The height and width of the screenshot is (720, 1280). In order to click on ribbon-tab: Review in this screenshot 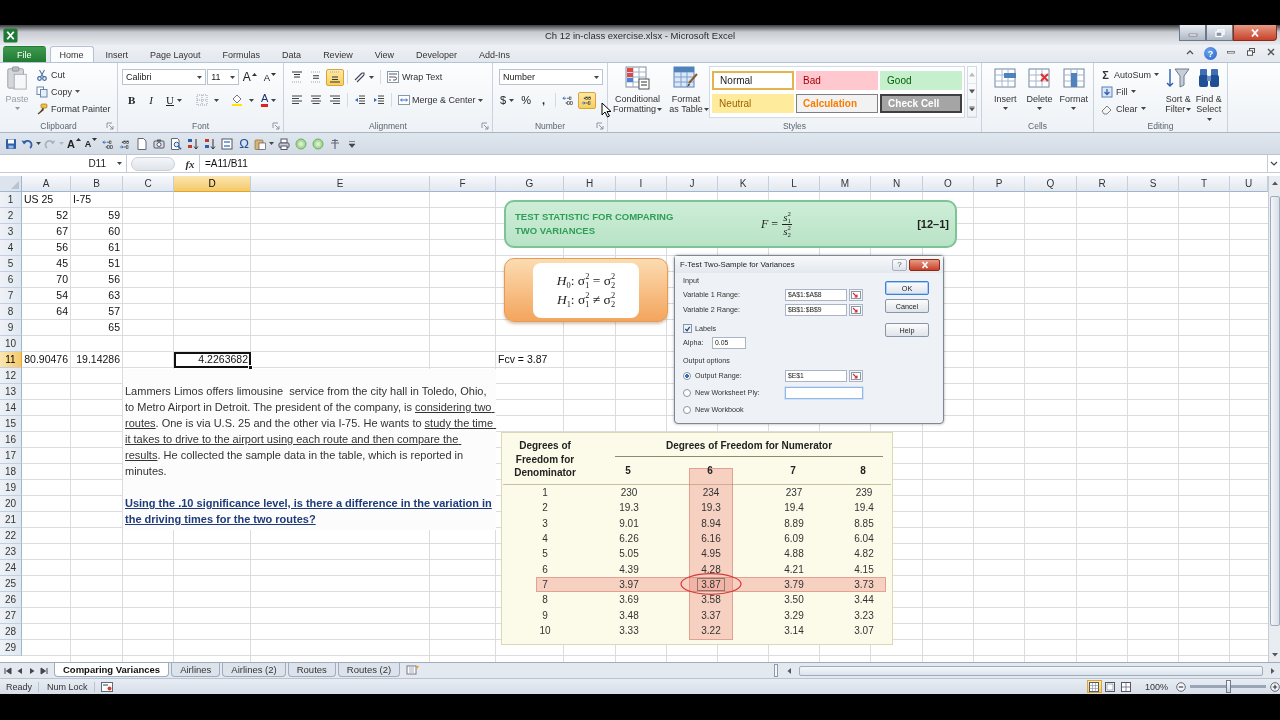, I will do `click(338, 54)`.